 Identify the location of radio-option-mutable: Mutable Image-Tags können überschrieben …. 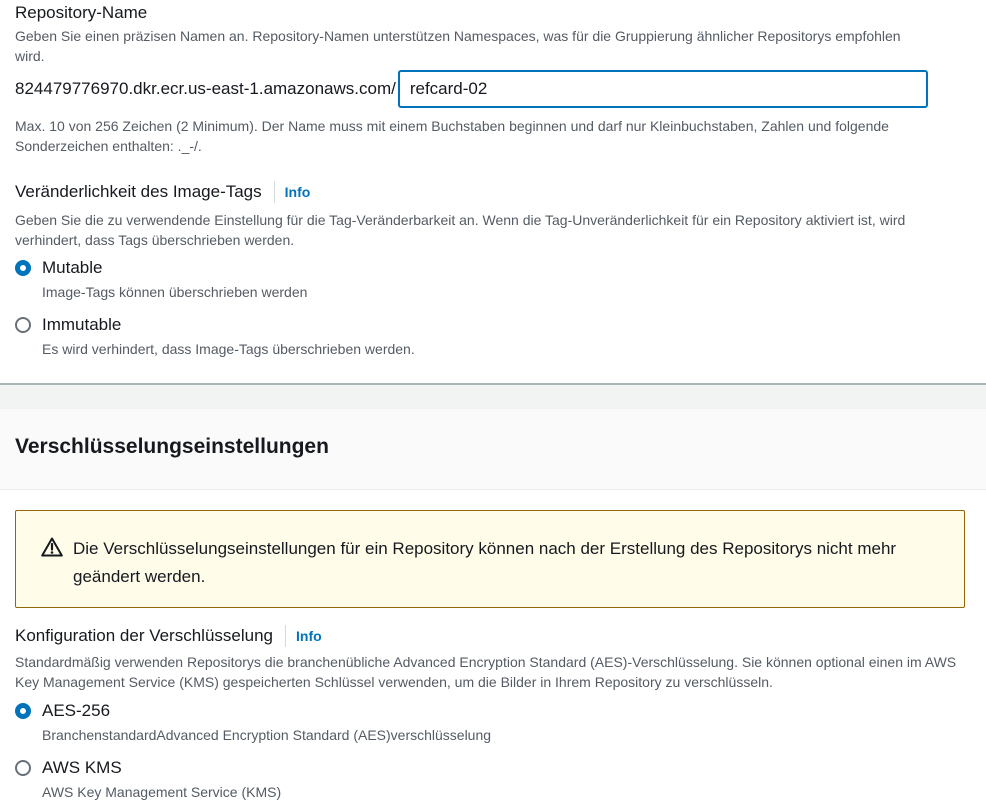
(161, 279).